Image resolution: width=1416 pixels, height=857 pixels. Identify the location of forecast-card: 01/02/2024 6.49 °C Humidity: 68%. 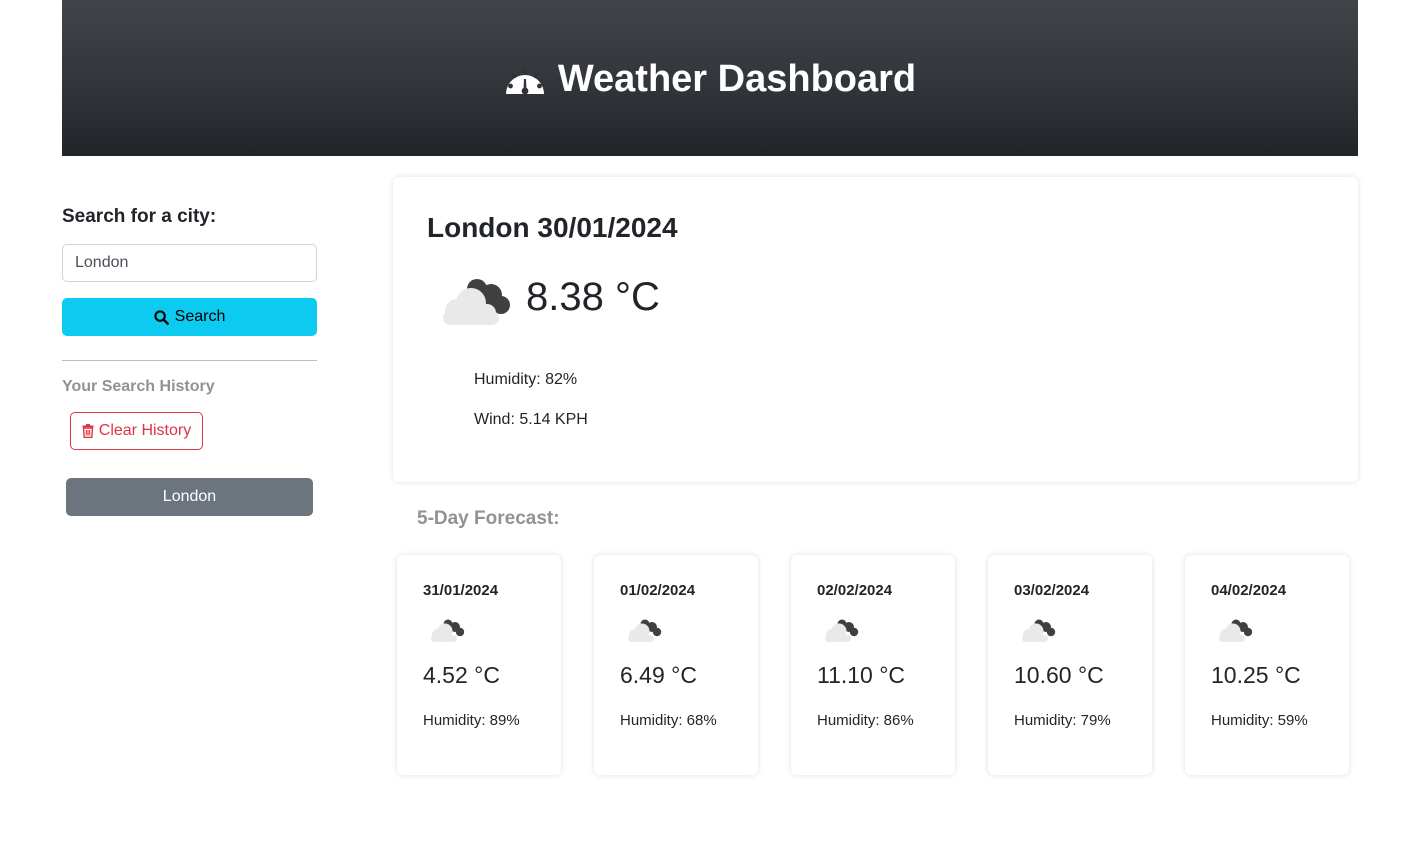
(676, 665).